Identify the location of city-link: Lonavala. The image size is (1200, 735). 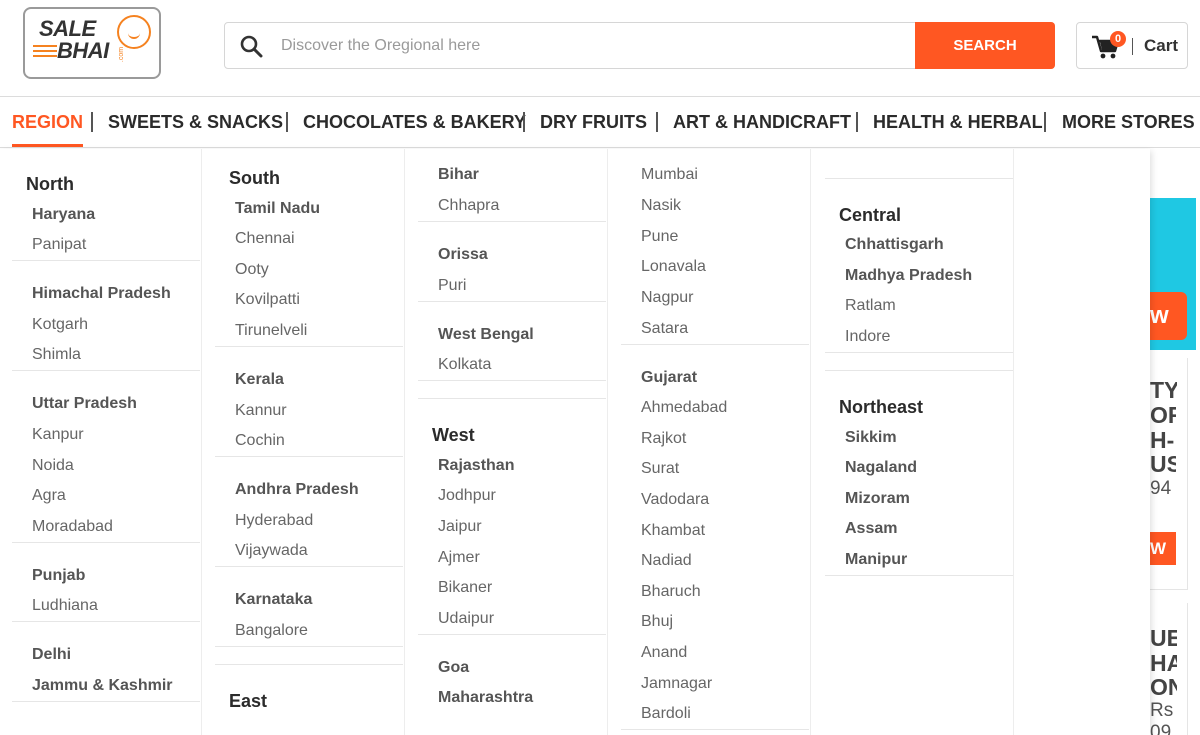
(673, 267).